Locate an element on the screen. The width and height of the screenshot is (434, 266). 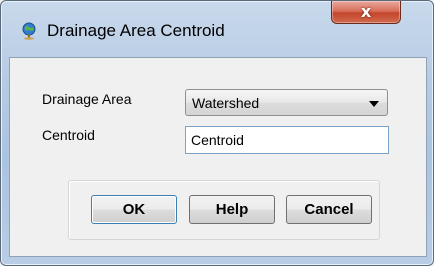
close-icon: x is located at coordinates (366, 11).